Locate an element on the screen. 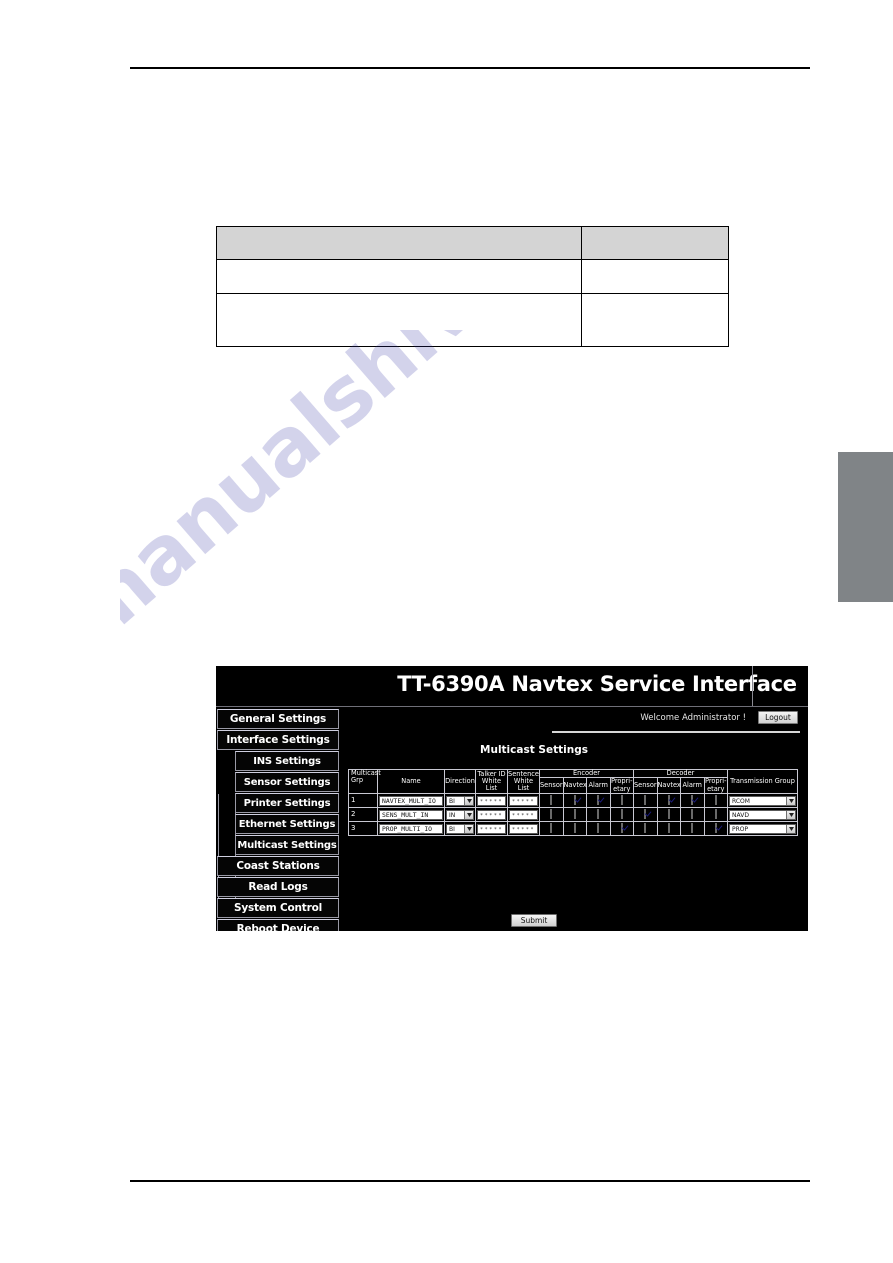 This screenshot has height=1263, width=893. transmission-group-select: PROP is located at coordinates (762, 828).